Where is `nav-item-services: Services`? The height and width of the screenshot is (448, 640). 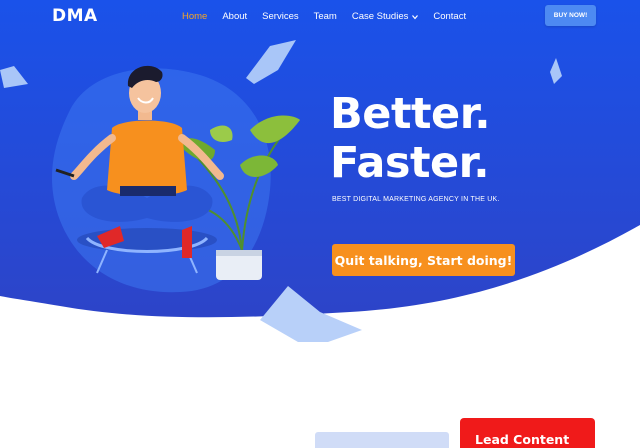 nav-item-services: Services is located at coordinates (280, 16).